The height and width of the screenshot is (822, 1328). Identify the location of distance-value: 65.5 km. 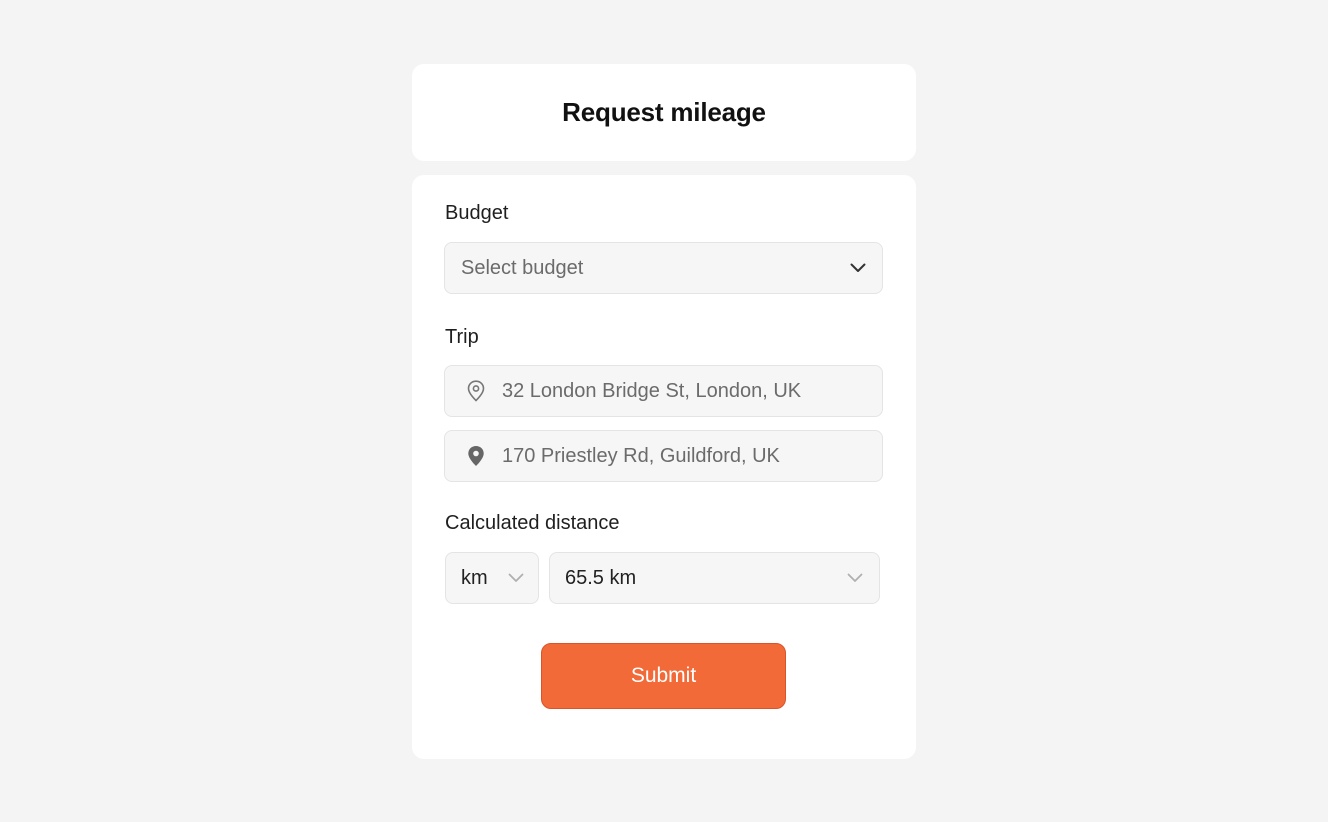
(601, 577).